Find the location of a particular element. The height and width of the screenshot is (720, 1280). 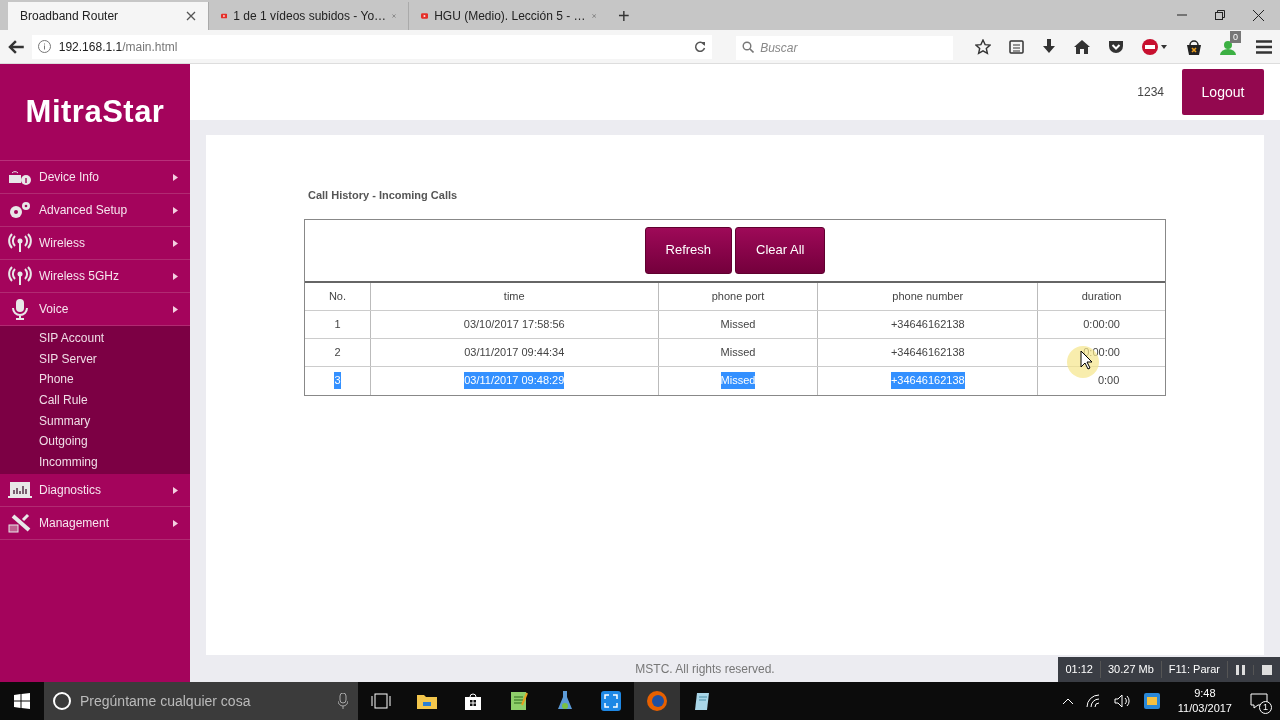

reading-list-icon is located at coordinates (1016, 46).